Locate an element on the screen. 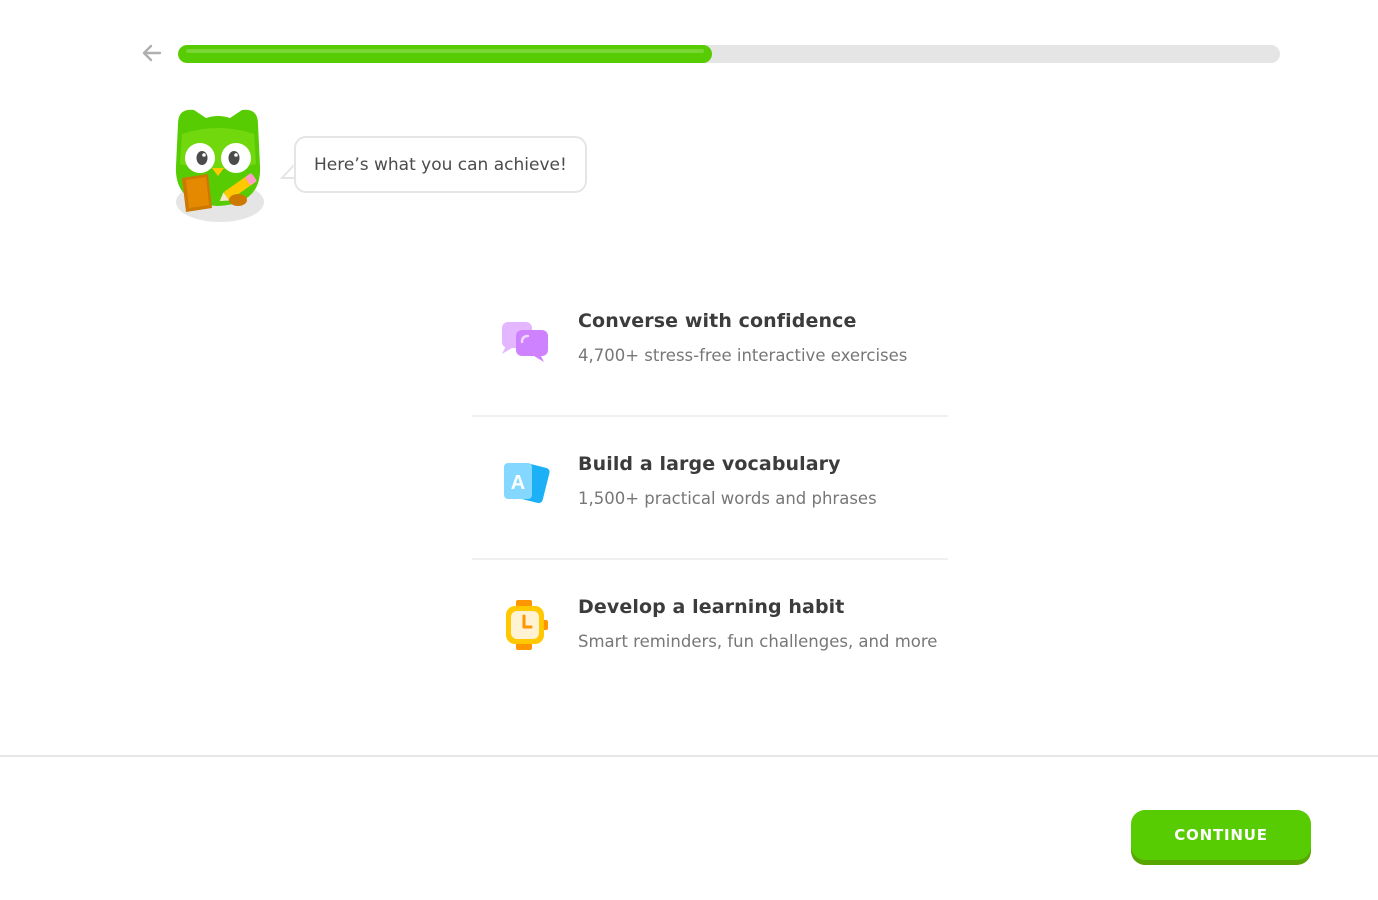 This screenshot has width=1378, height=900. top-bar is located at coordinates (689, 50).